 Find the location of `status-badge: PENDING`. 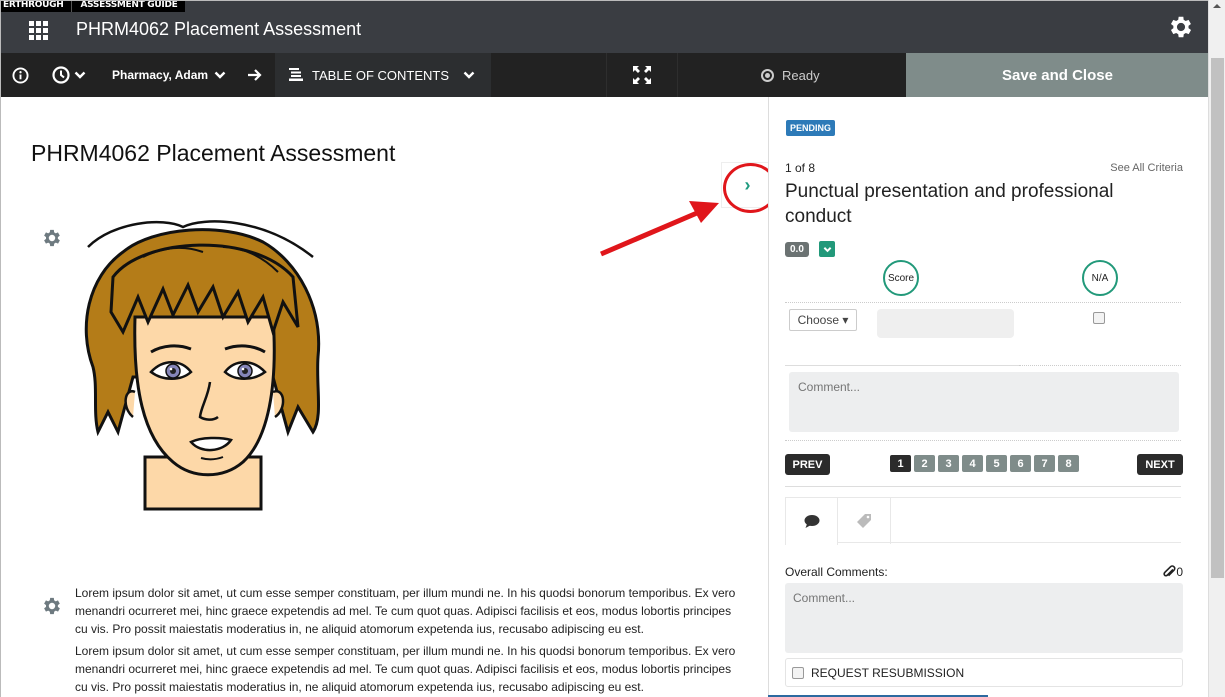

status-badge: PENDING is located at coordinates (811, 128).